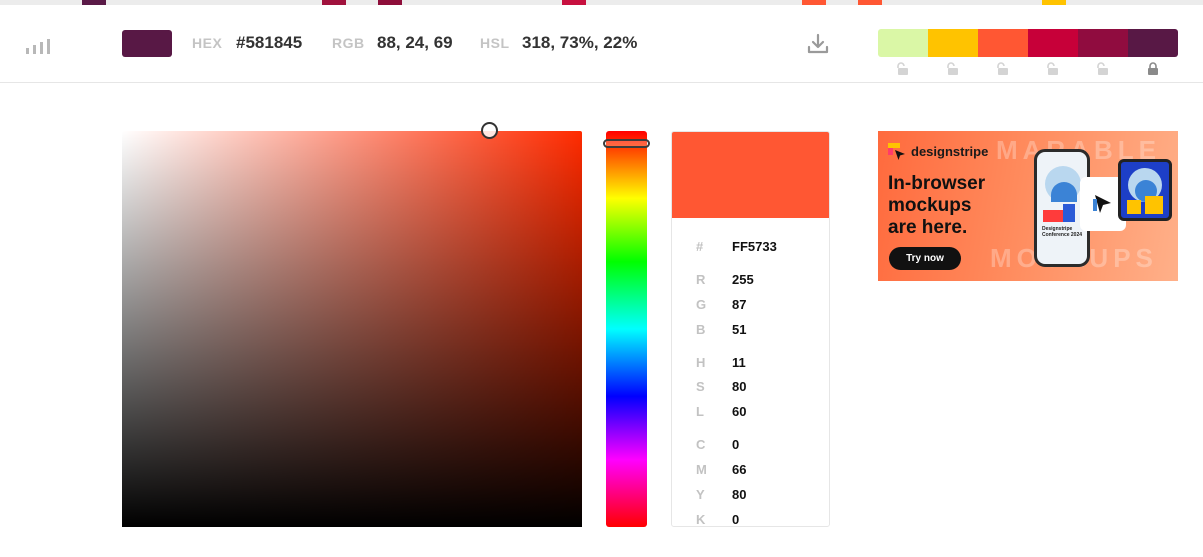 This screenshot has width=1203, height=557. What do you see at coordinates (701, 329) in the screenshot?
I see `value-key: B` at bounding box center [701, 329].